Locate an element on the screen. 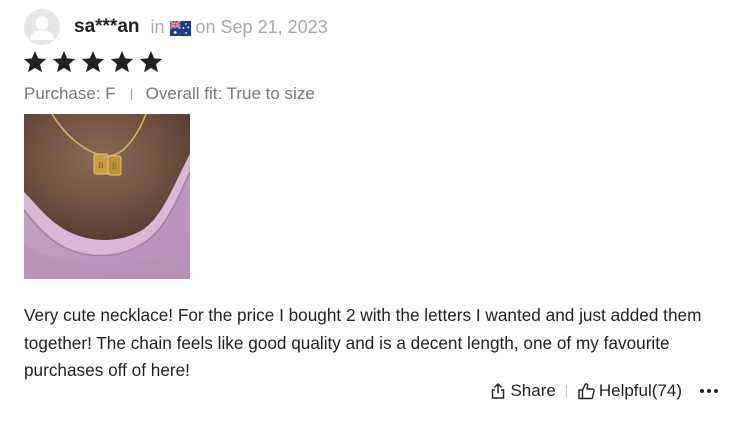 The image size is (742, 426). share-button: Share is located at coordinates (522, 391).